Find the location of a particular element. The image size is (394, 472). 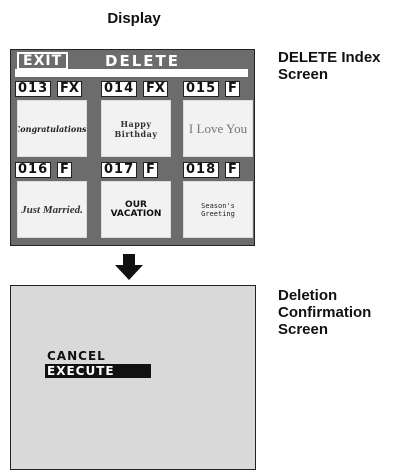

title-thumbnail: Congratulations! is located at coordinates (52, 128).